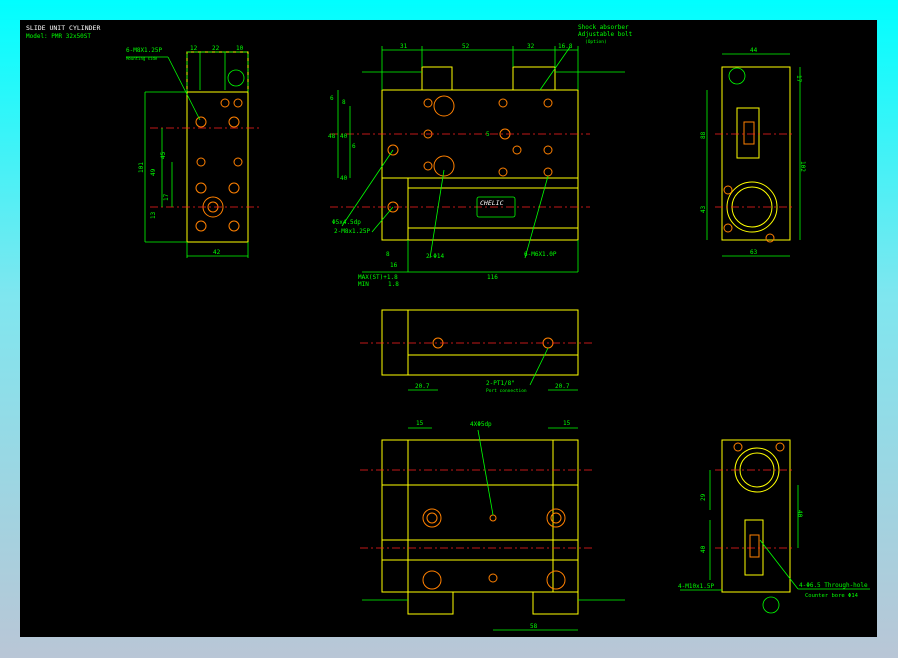 The image size is (898, 658). Describe the element at coordinates (500, 383) in the screenshot. I see `port-callout: 2-PT1/8"` at that location.